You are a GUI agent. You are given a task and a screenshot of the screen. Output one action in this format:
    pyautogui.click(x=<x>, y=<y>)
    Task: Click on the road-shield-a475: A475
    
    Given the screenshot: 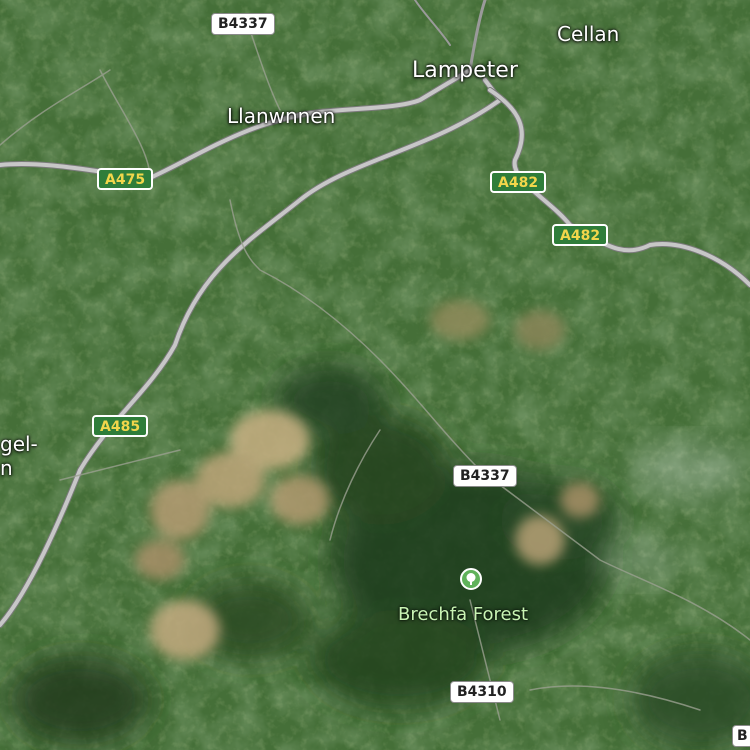 What is the action you would take?
    pyautogui.click(x=125, y=179)
    